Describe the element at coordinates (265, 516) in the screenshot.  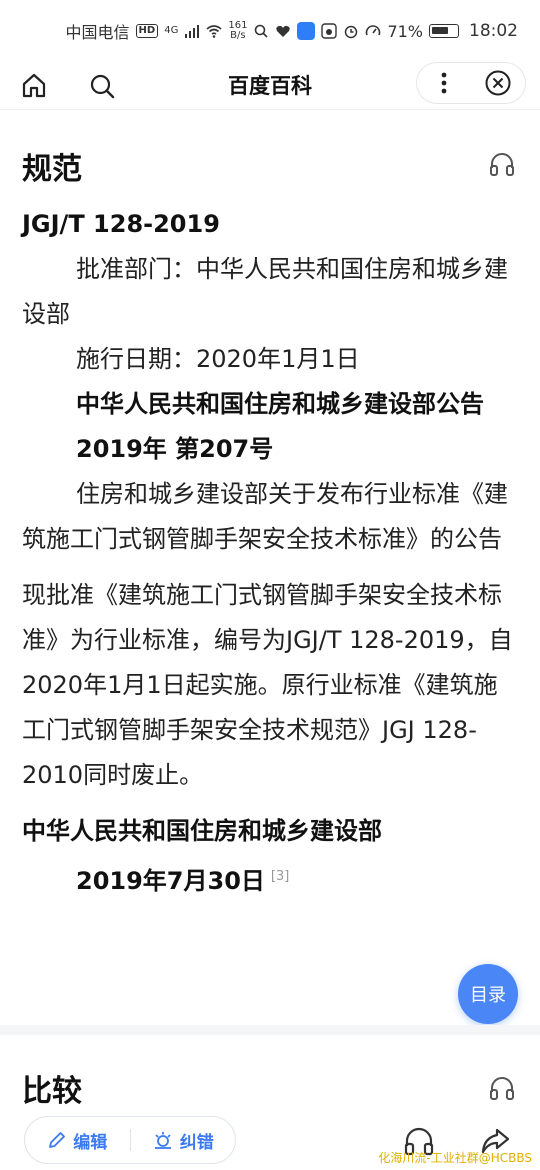
I see `notice-subject: 住房和城乡建设部关于发布行业标准《建筑施工门式钢管脚手架安全技术标准》的公告` at that location.